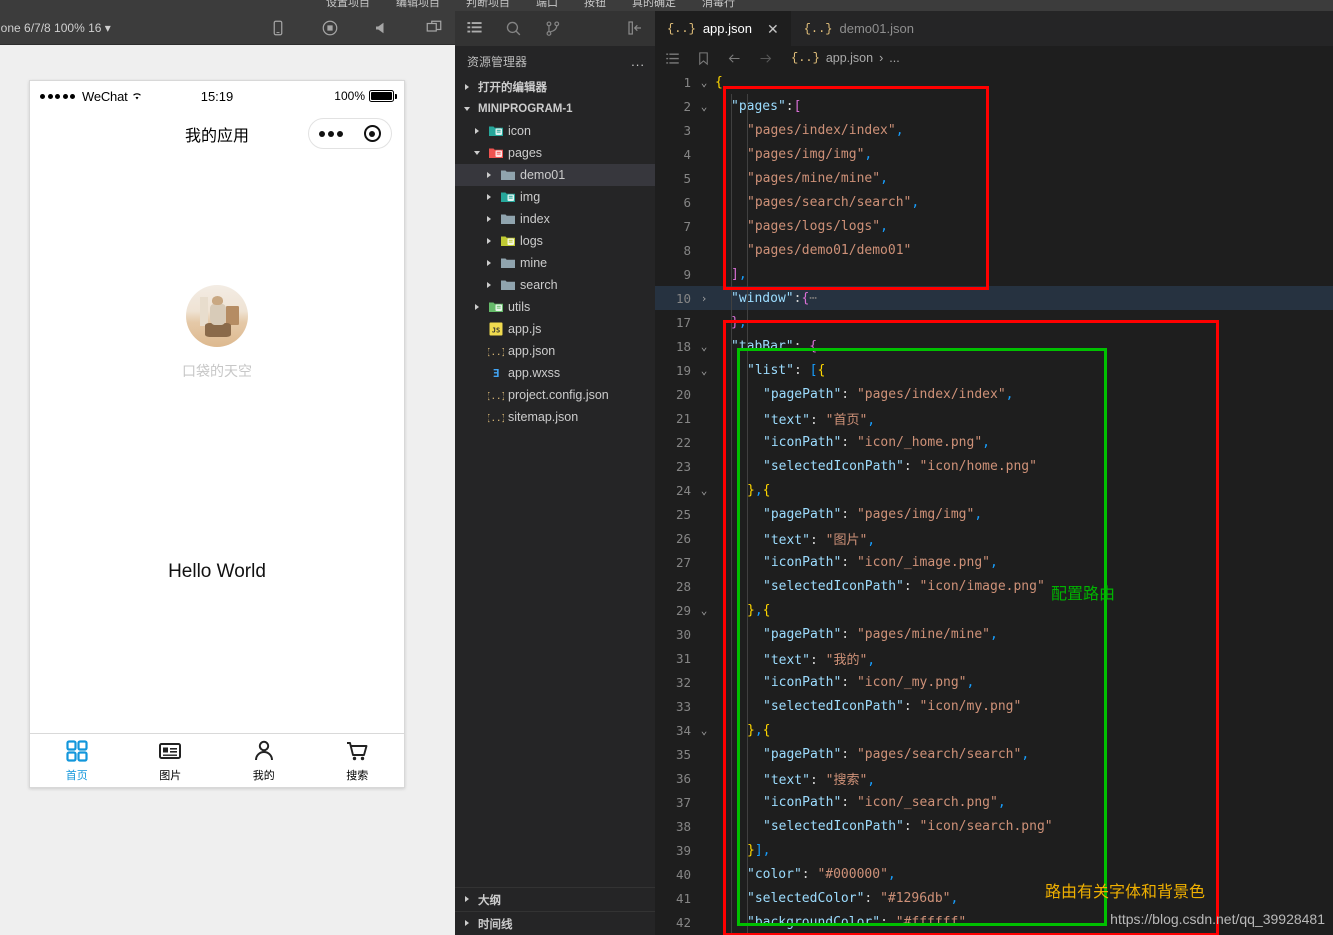 Image resolution: width=1333 pixels, height=935 pixels. Describe the element at coordinates (994, 130) in the screenshot. I see `code-line: 3 "pages/index/index",` at that location.